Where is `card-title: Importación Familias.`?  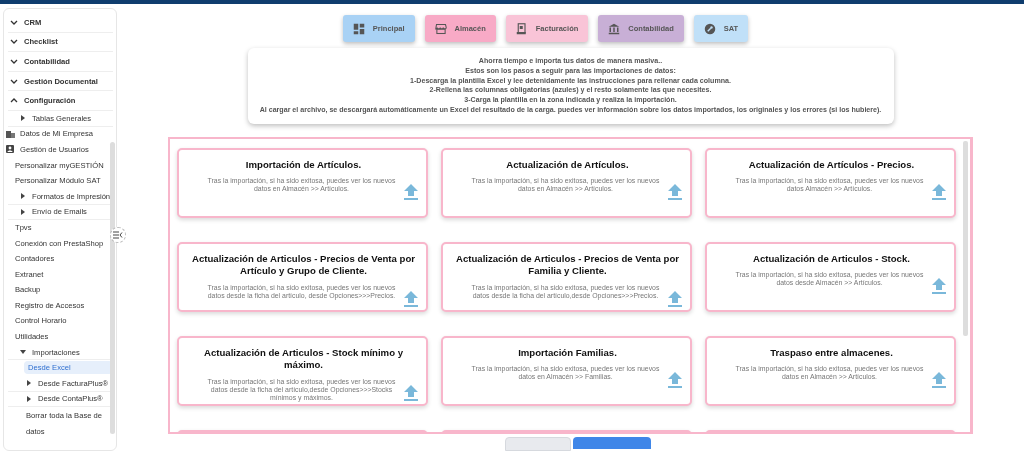
card-title: Importación Familias. is located at coordinates (567, 353).